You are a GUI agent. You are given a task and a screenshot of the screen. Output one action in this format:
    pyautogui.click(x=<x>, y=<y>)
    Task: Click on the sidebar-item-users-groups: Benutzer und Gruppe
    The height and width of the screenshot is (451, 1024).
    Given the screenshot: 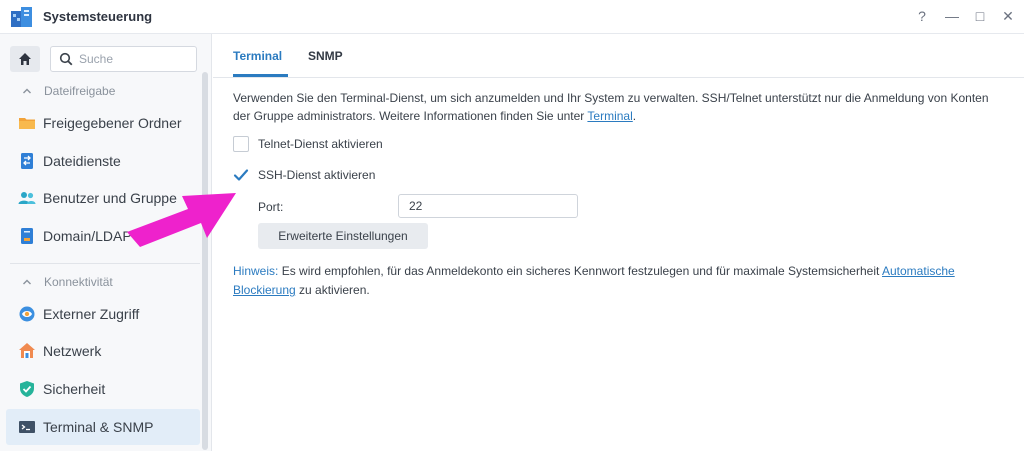 What is the action you would take?
    pyautogui.click(x=103, y=198)
    